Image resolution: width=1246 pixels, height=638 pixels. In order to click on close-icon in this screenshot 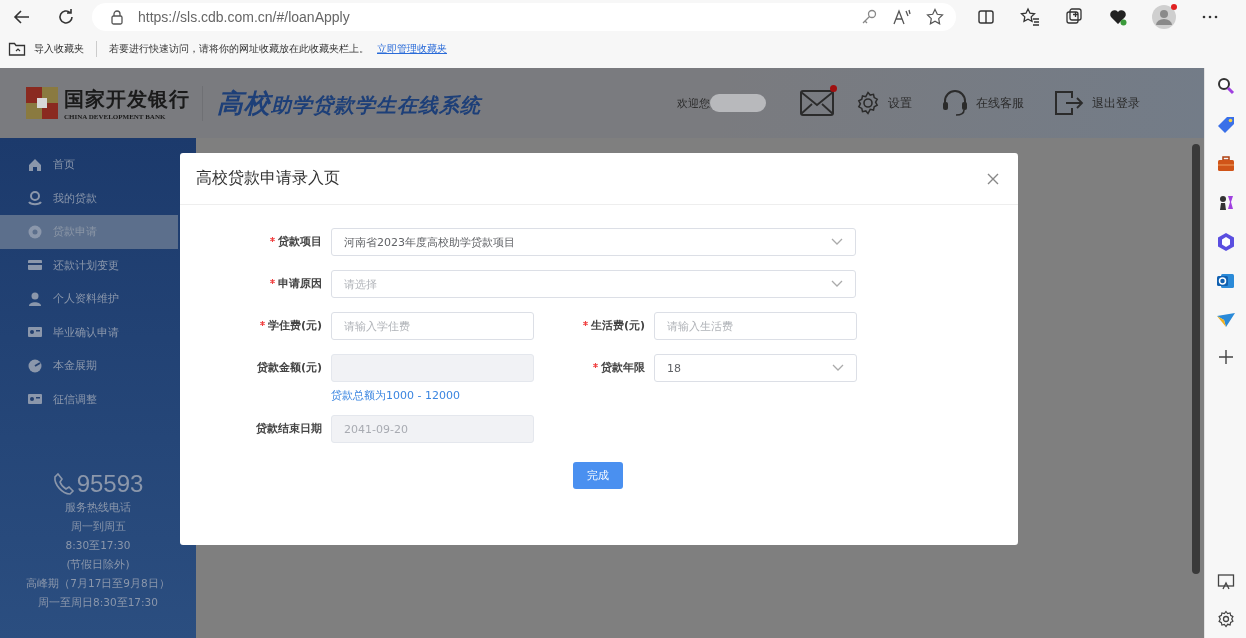, I will do `click(993, 178)`.